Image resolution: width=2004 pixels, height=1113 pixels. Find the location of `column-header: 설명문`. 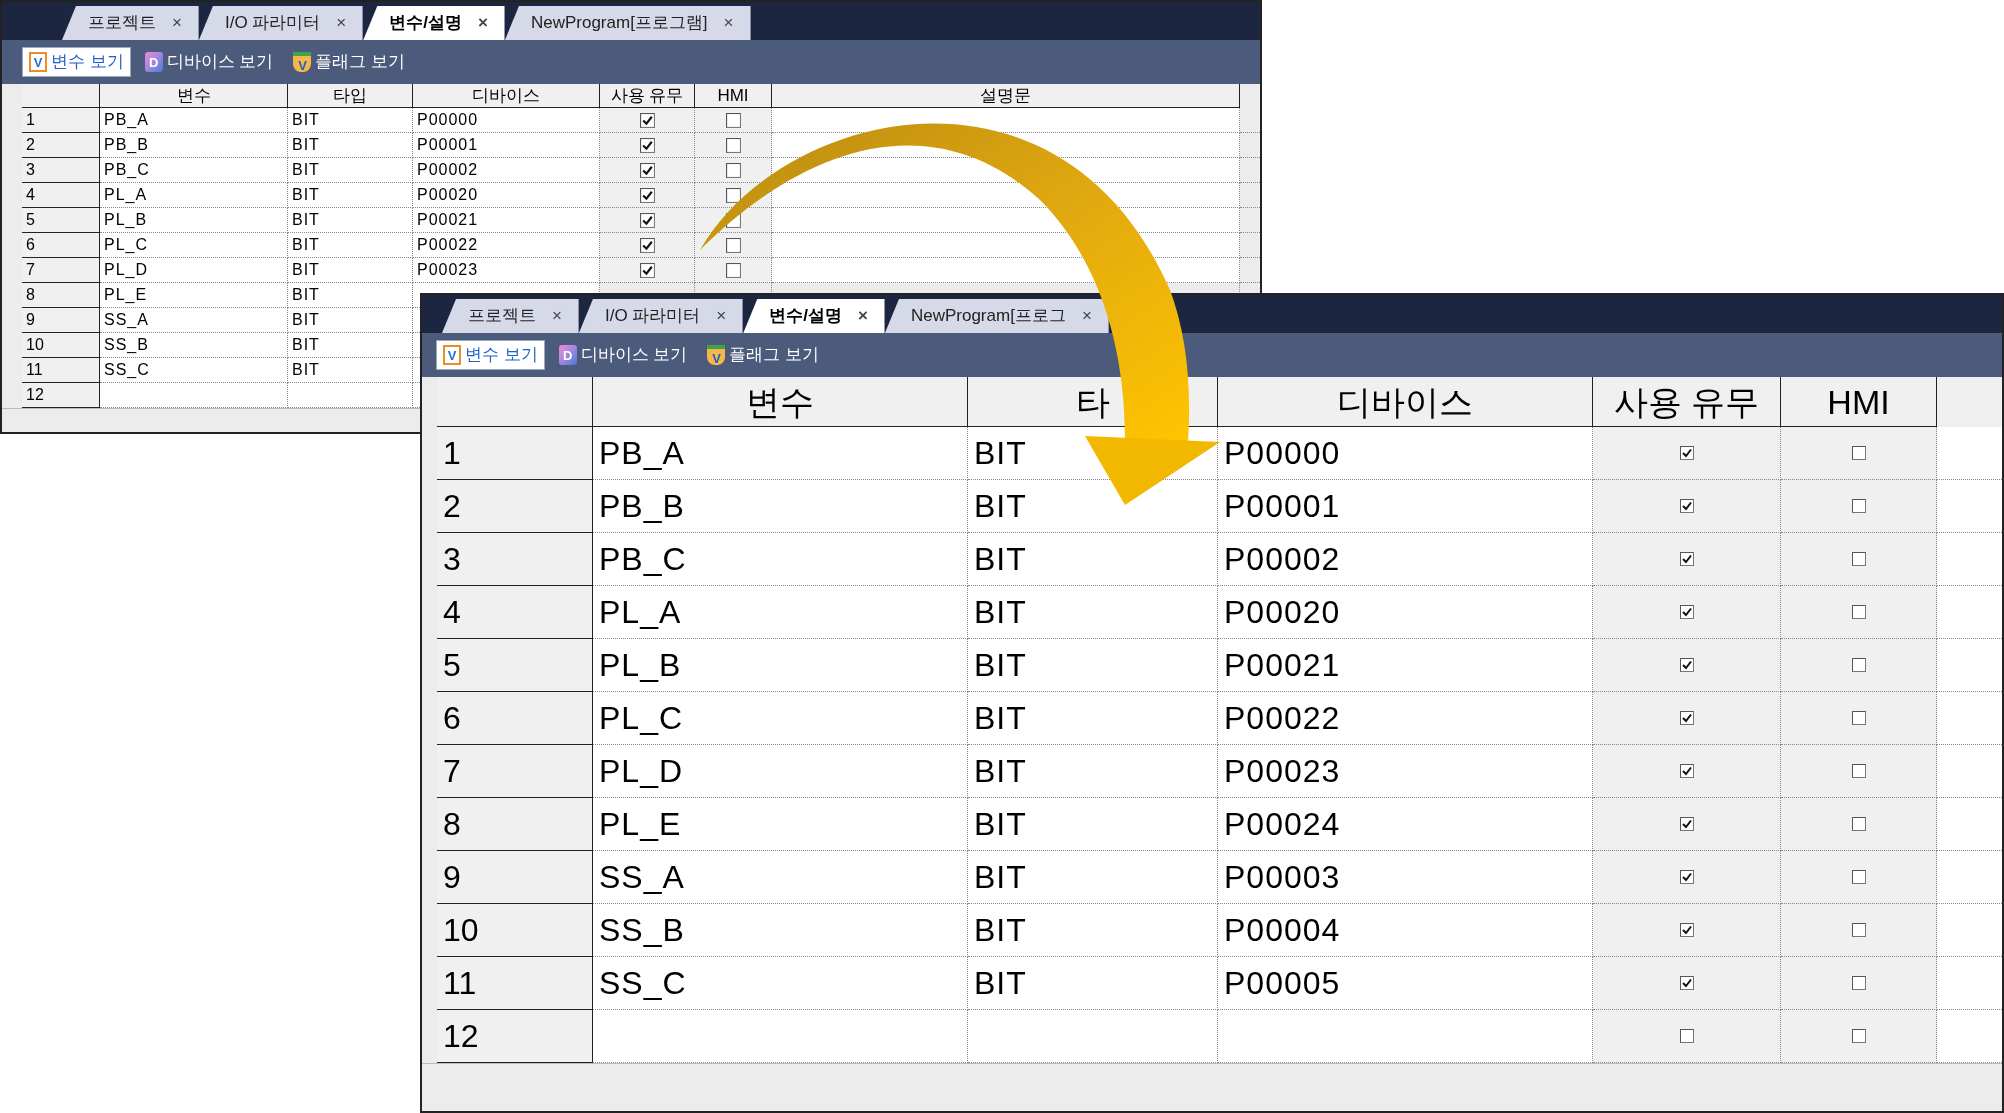

column-header: 설명문 is located at coordinates (1006, 96).